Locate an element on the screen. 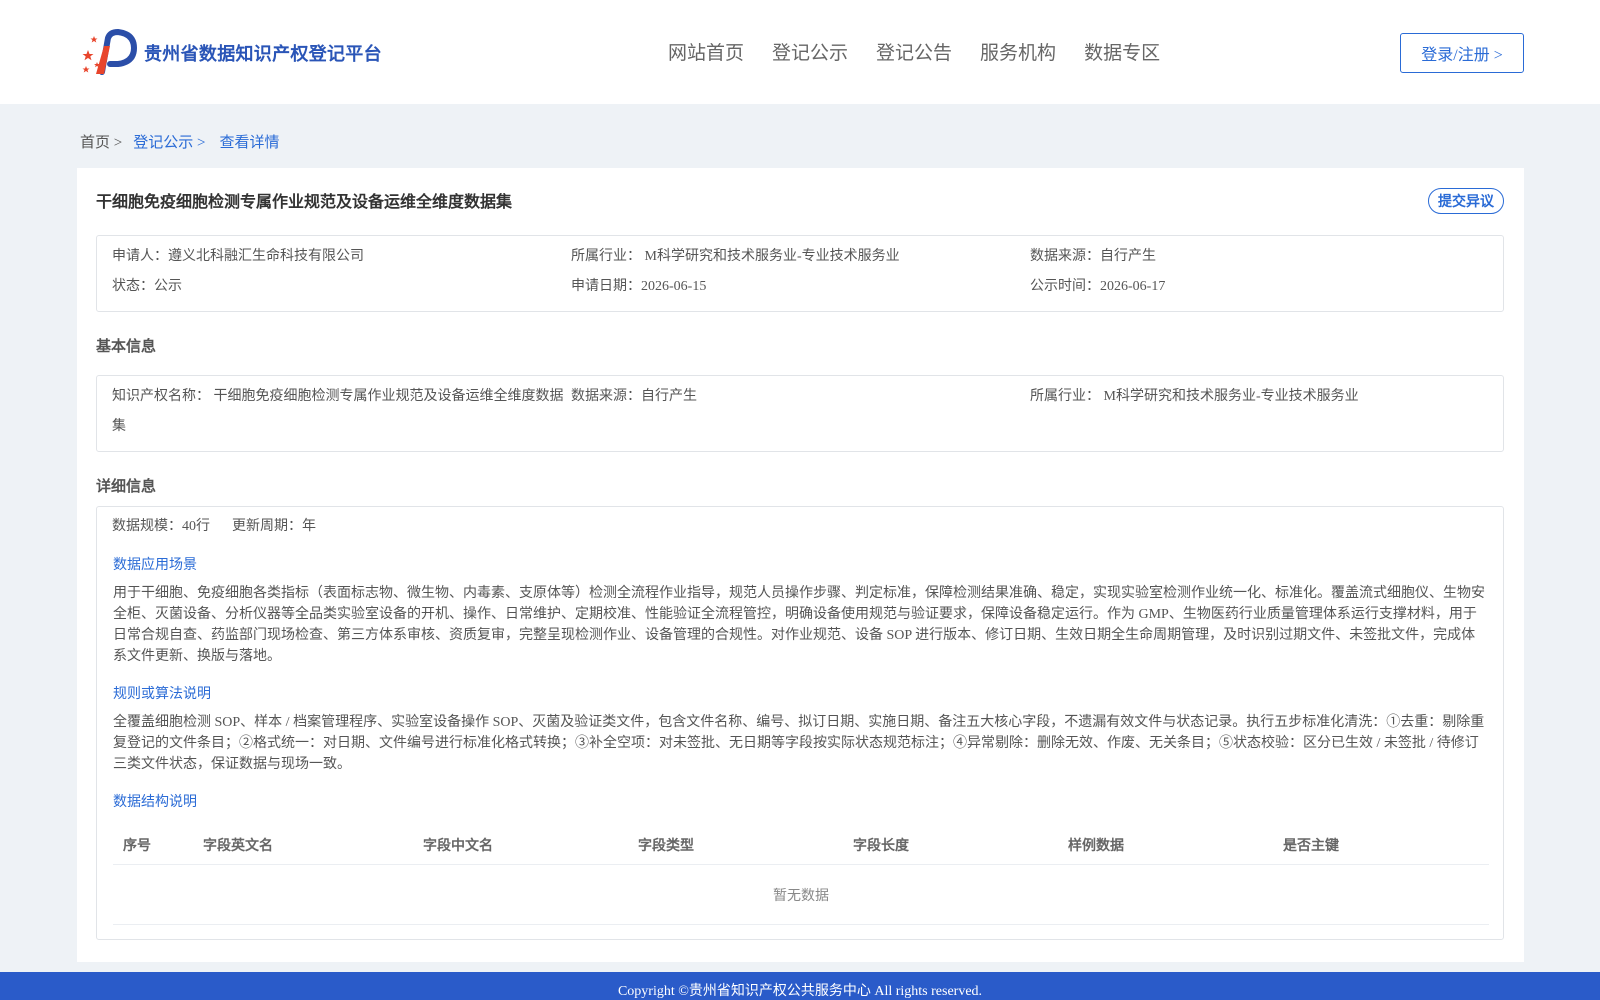 This screenshot has width=1600, height=1000. breadcrumb-home: 首页 > is located at coordinates (101, 141).